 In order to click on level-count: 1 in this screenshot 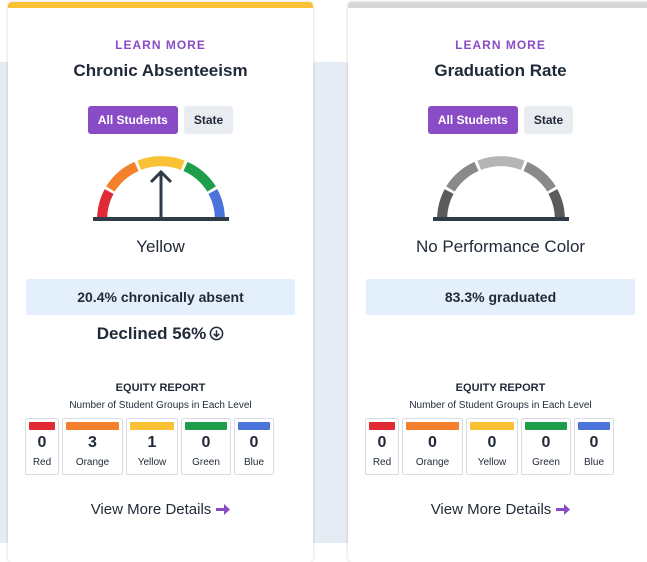, I will do `click(152, 442)`.